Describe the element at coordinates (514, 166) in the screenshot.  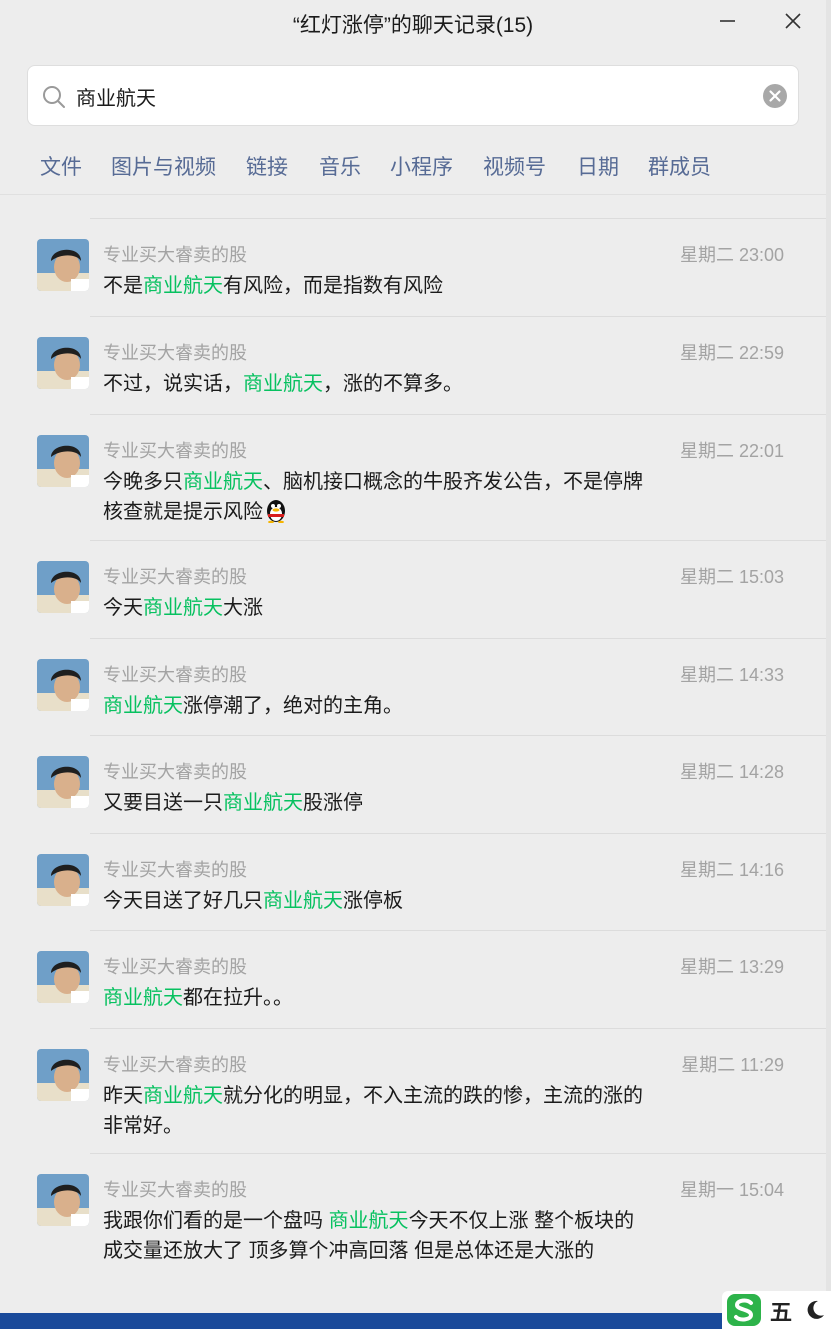
I see `filter-tab-channels: 视频号` at that location.